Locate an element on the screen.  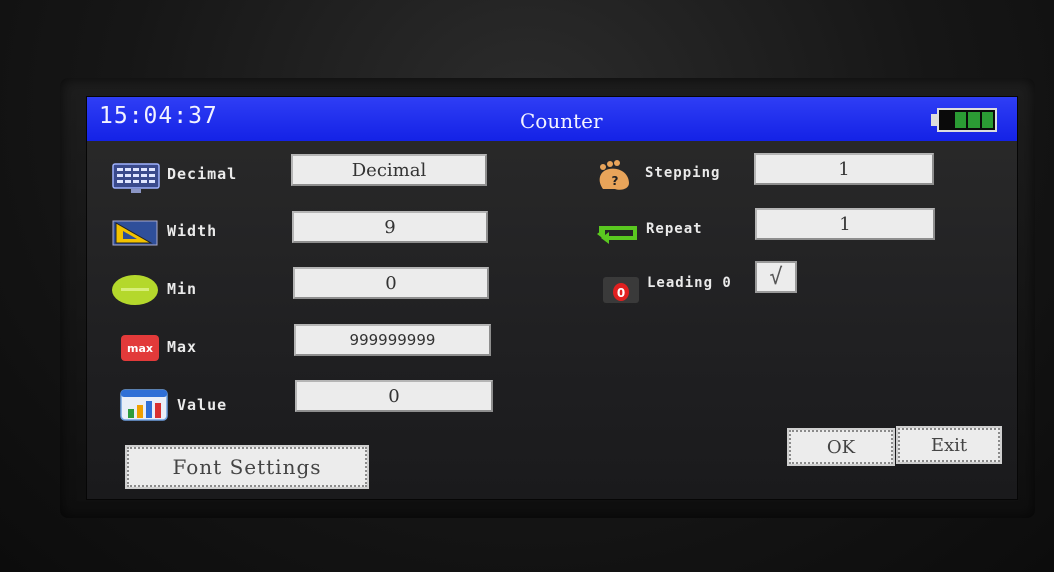
value-label: Value is located at coordinates (202, 405).